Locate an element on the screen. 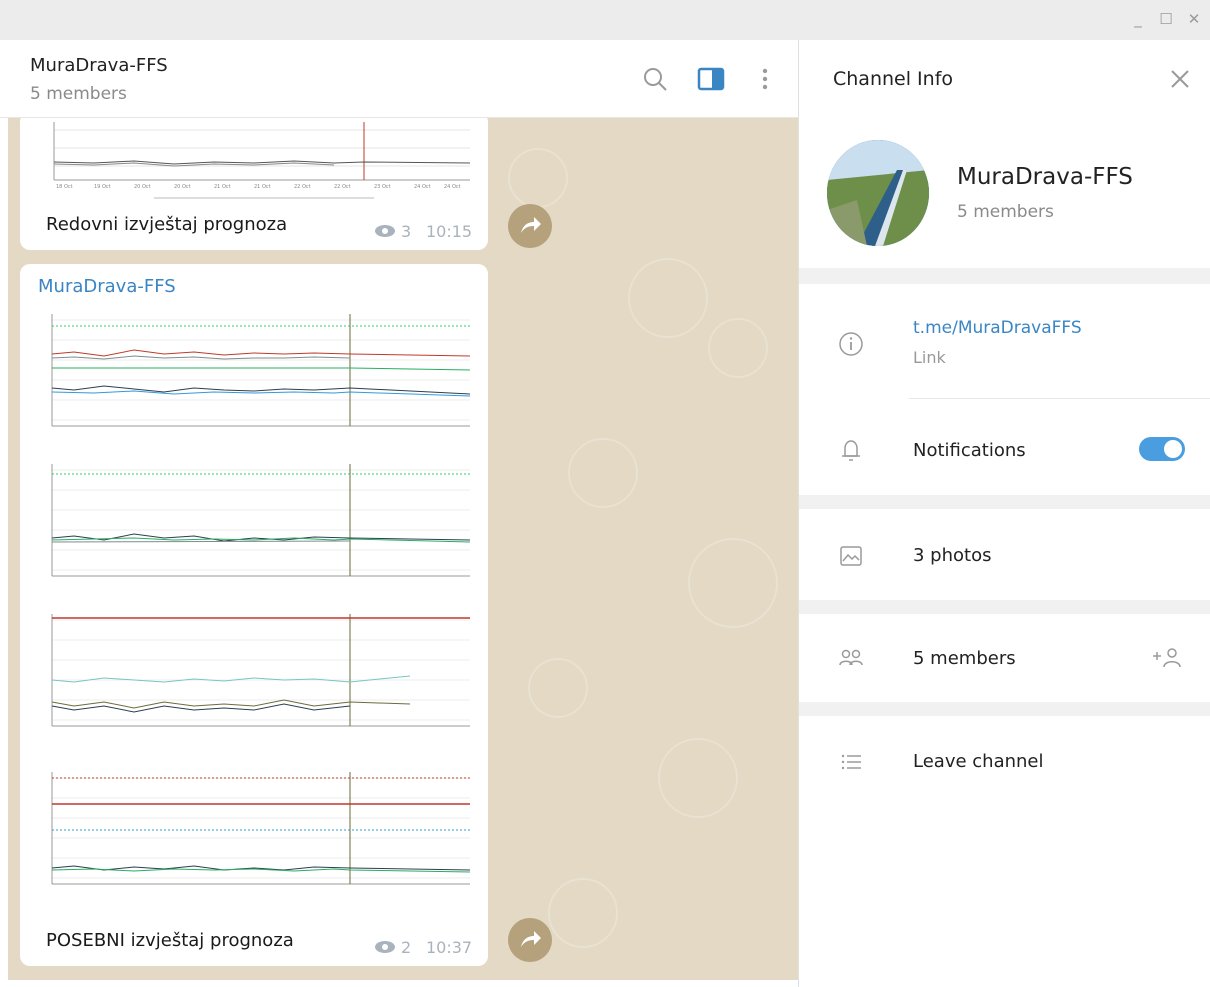  svg-text: 19 Oct is located at coordinates (102, 187).